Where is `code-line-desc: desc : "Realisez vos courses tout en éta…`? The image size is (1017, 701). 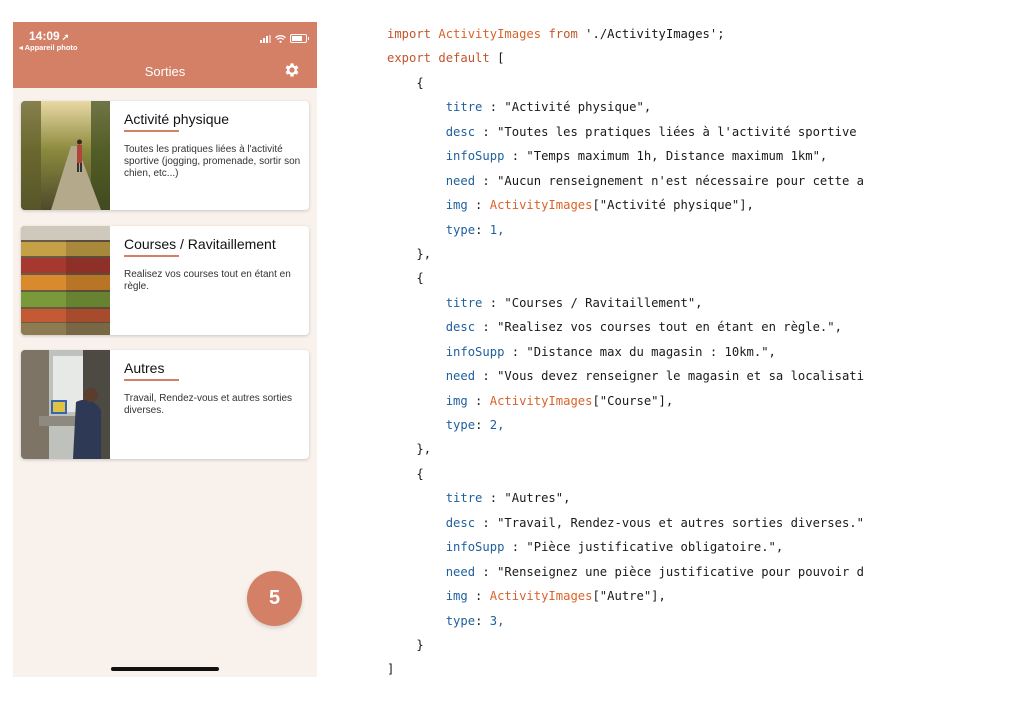
code-line-desc: desc : "Realisez vos courses tout en éta… is located at coordinates (643, 327).